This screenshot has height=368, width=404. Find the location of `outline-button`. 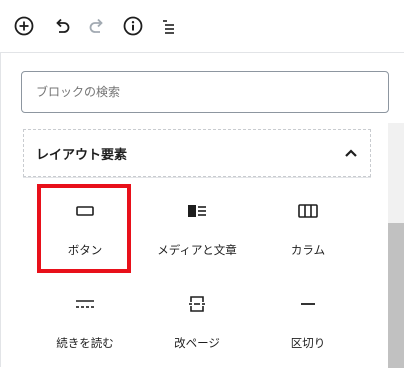

outline-button is located at coordinates (169, 26).